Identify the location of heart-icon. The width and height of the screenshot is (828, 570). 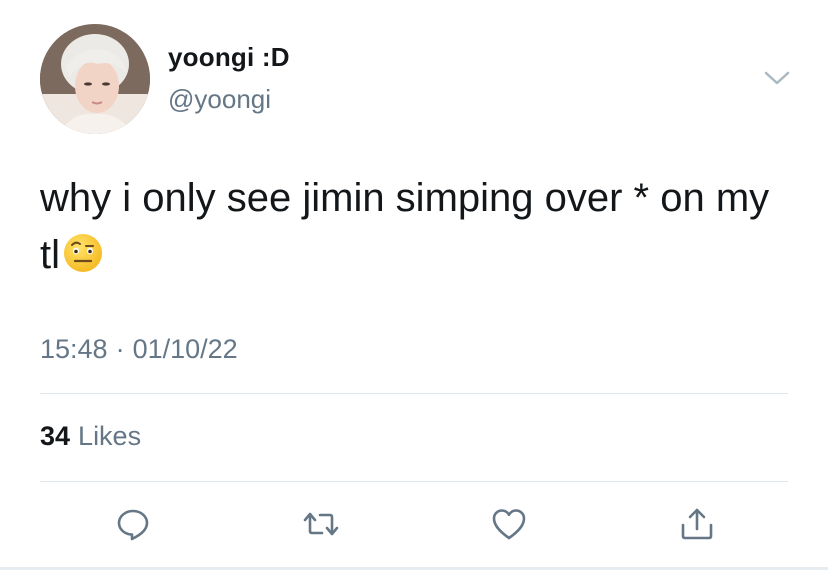
(509, 524).